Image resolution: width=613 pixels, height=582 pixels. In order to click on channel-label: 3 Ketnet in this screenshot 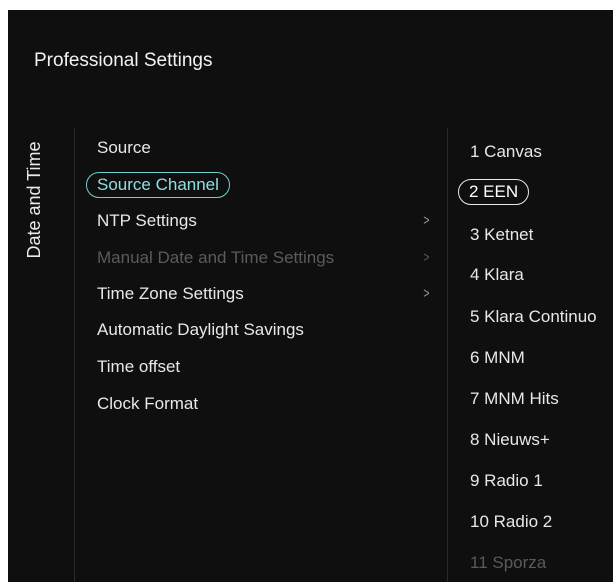, I will do `click(502, 234)`.